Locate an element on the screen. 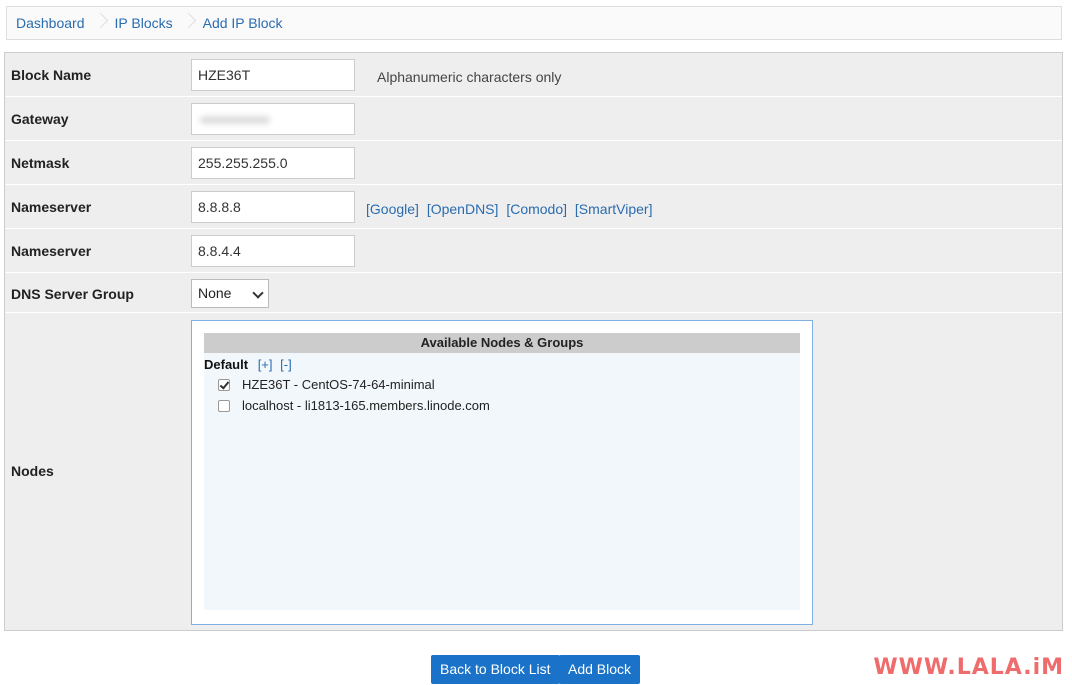 This screenshot has height=685, width=1072. dns-group-select: None is located at coordinates (230, 293).